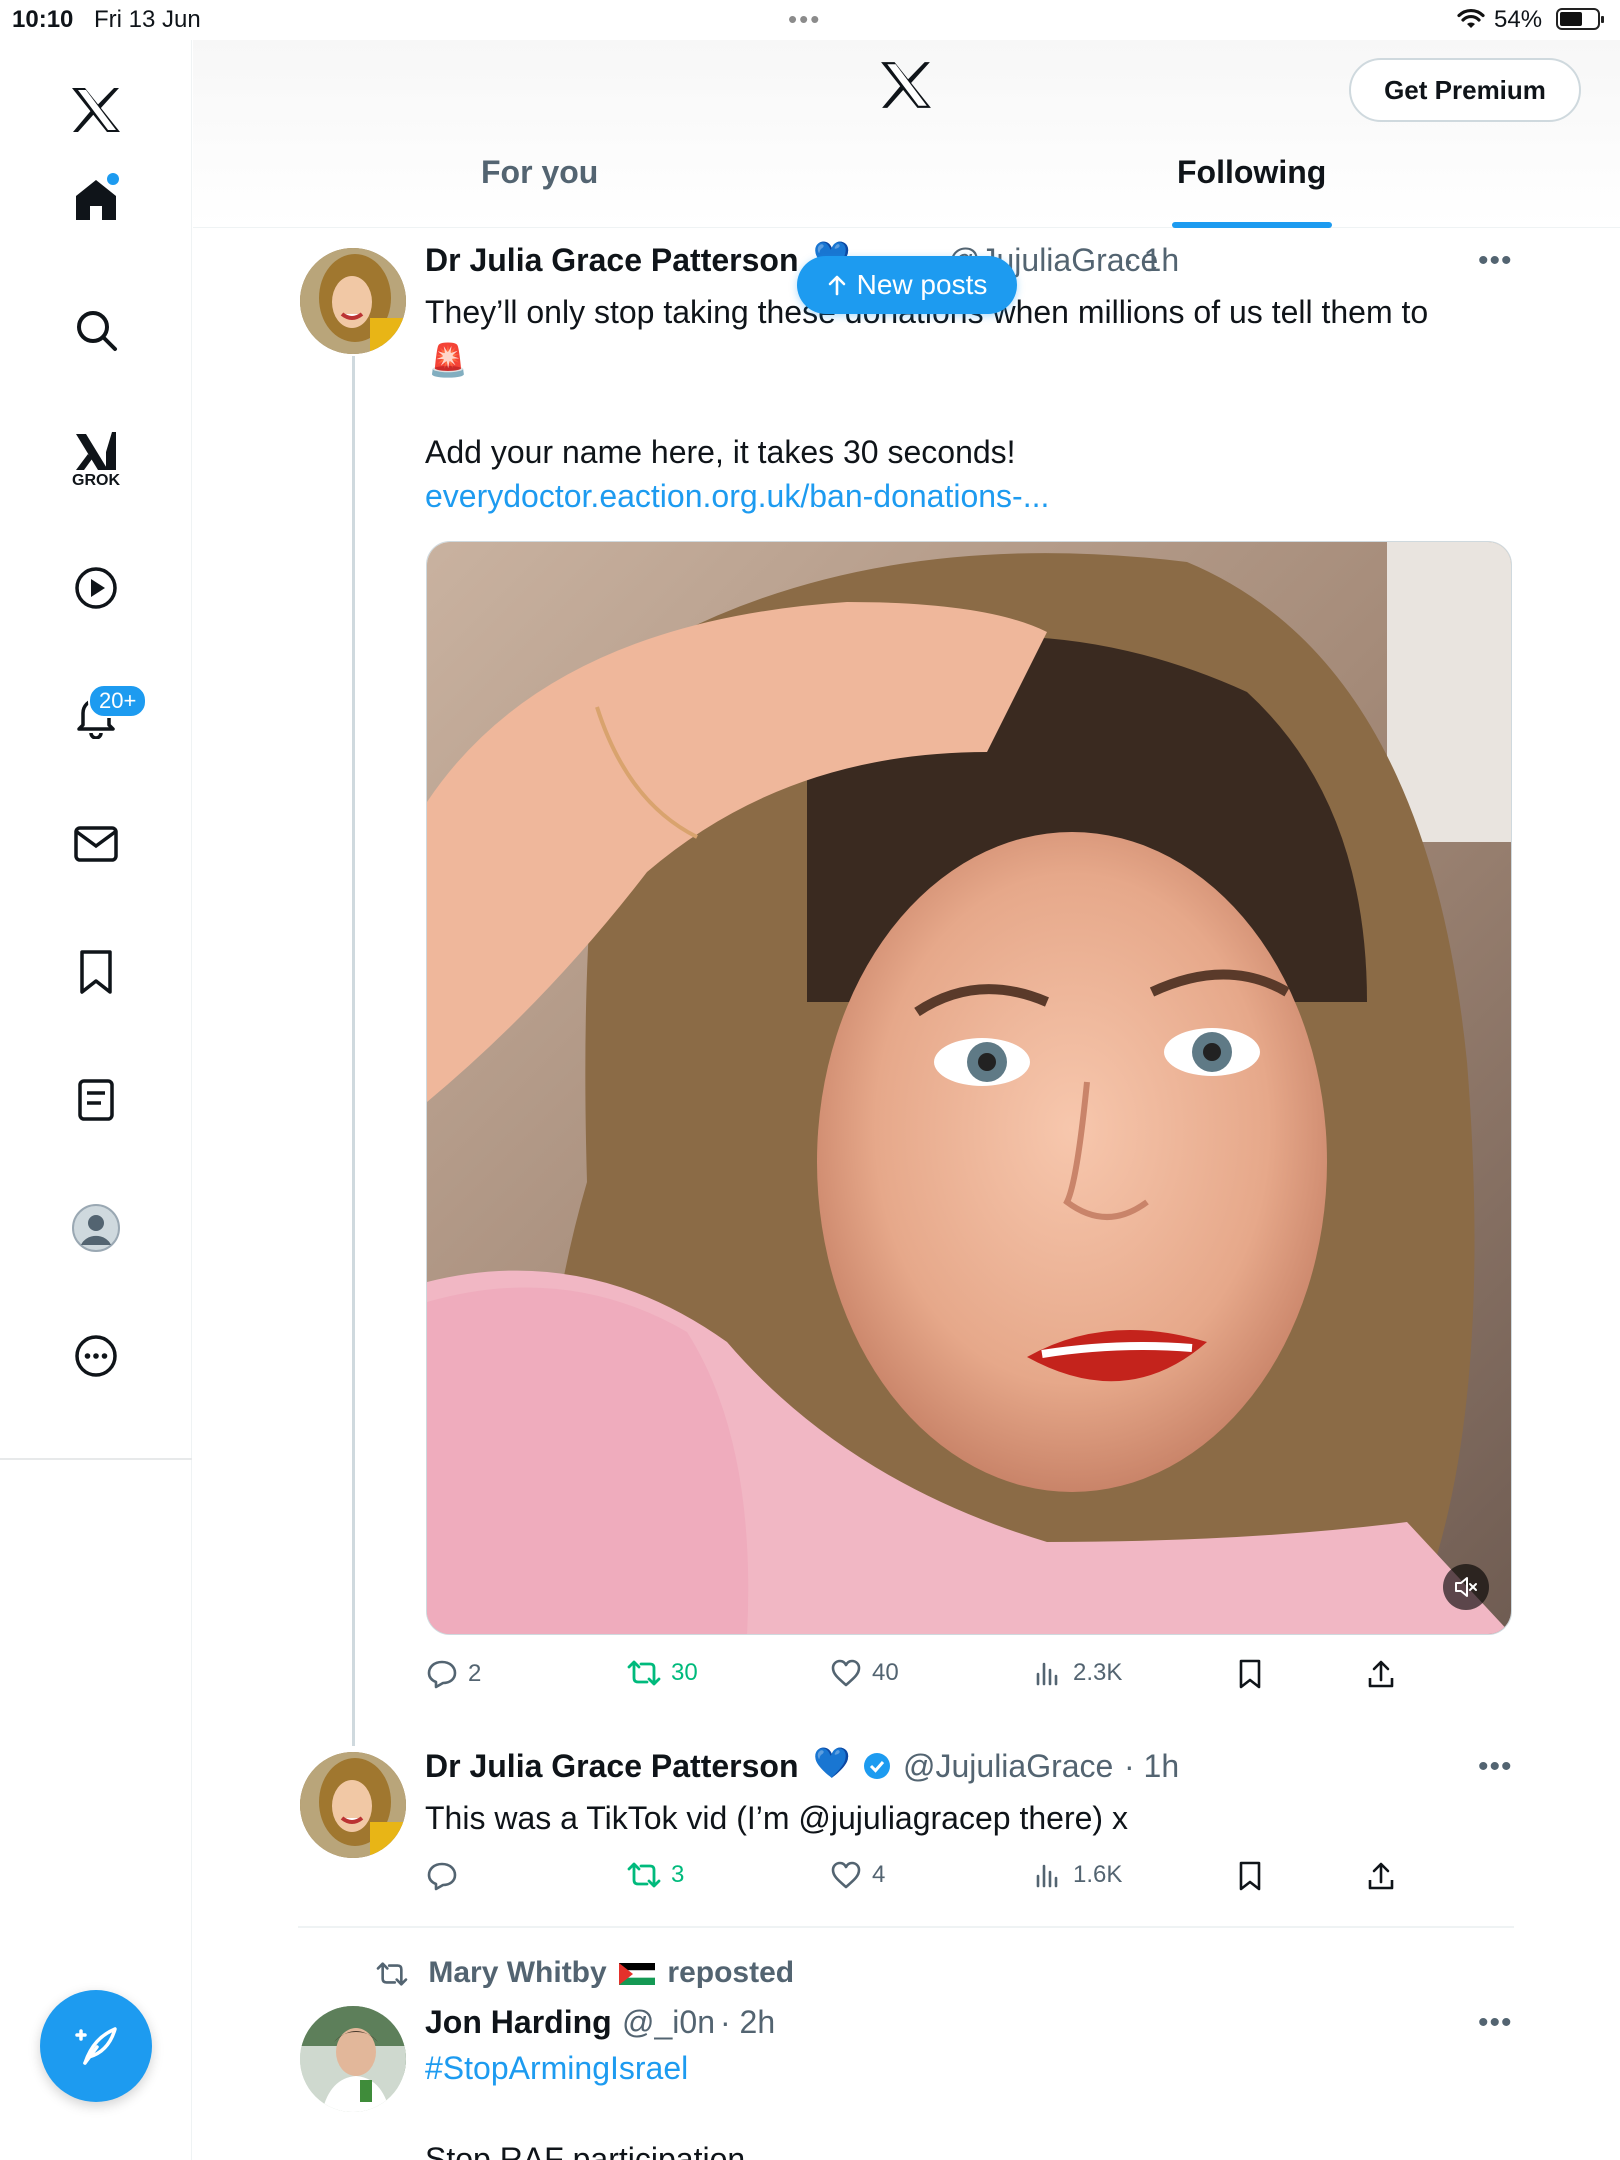 The width and height of the screenshot is (1620, 2160). I want to click on status-time: 10:10, so click(43, 19).